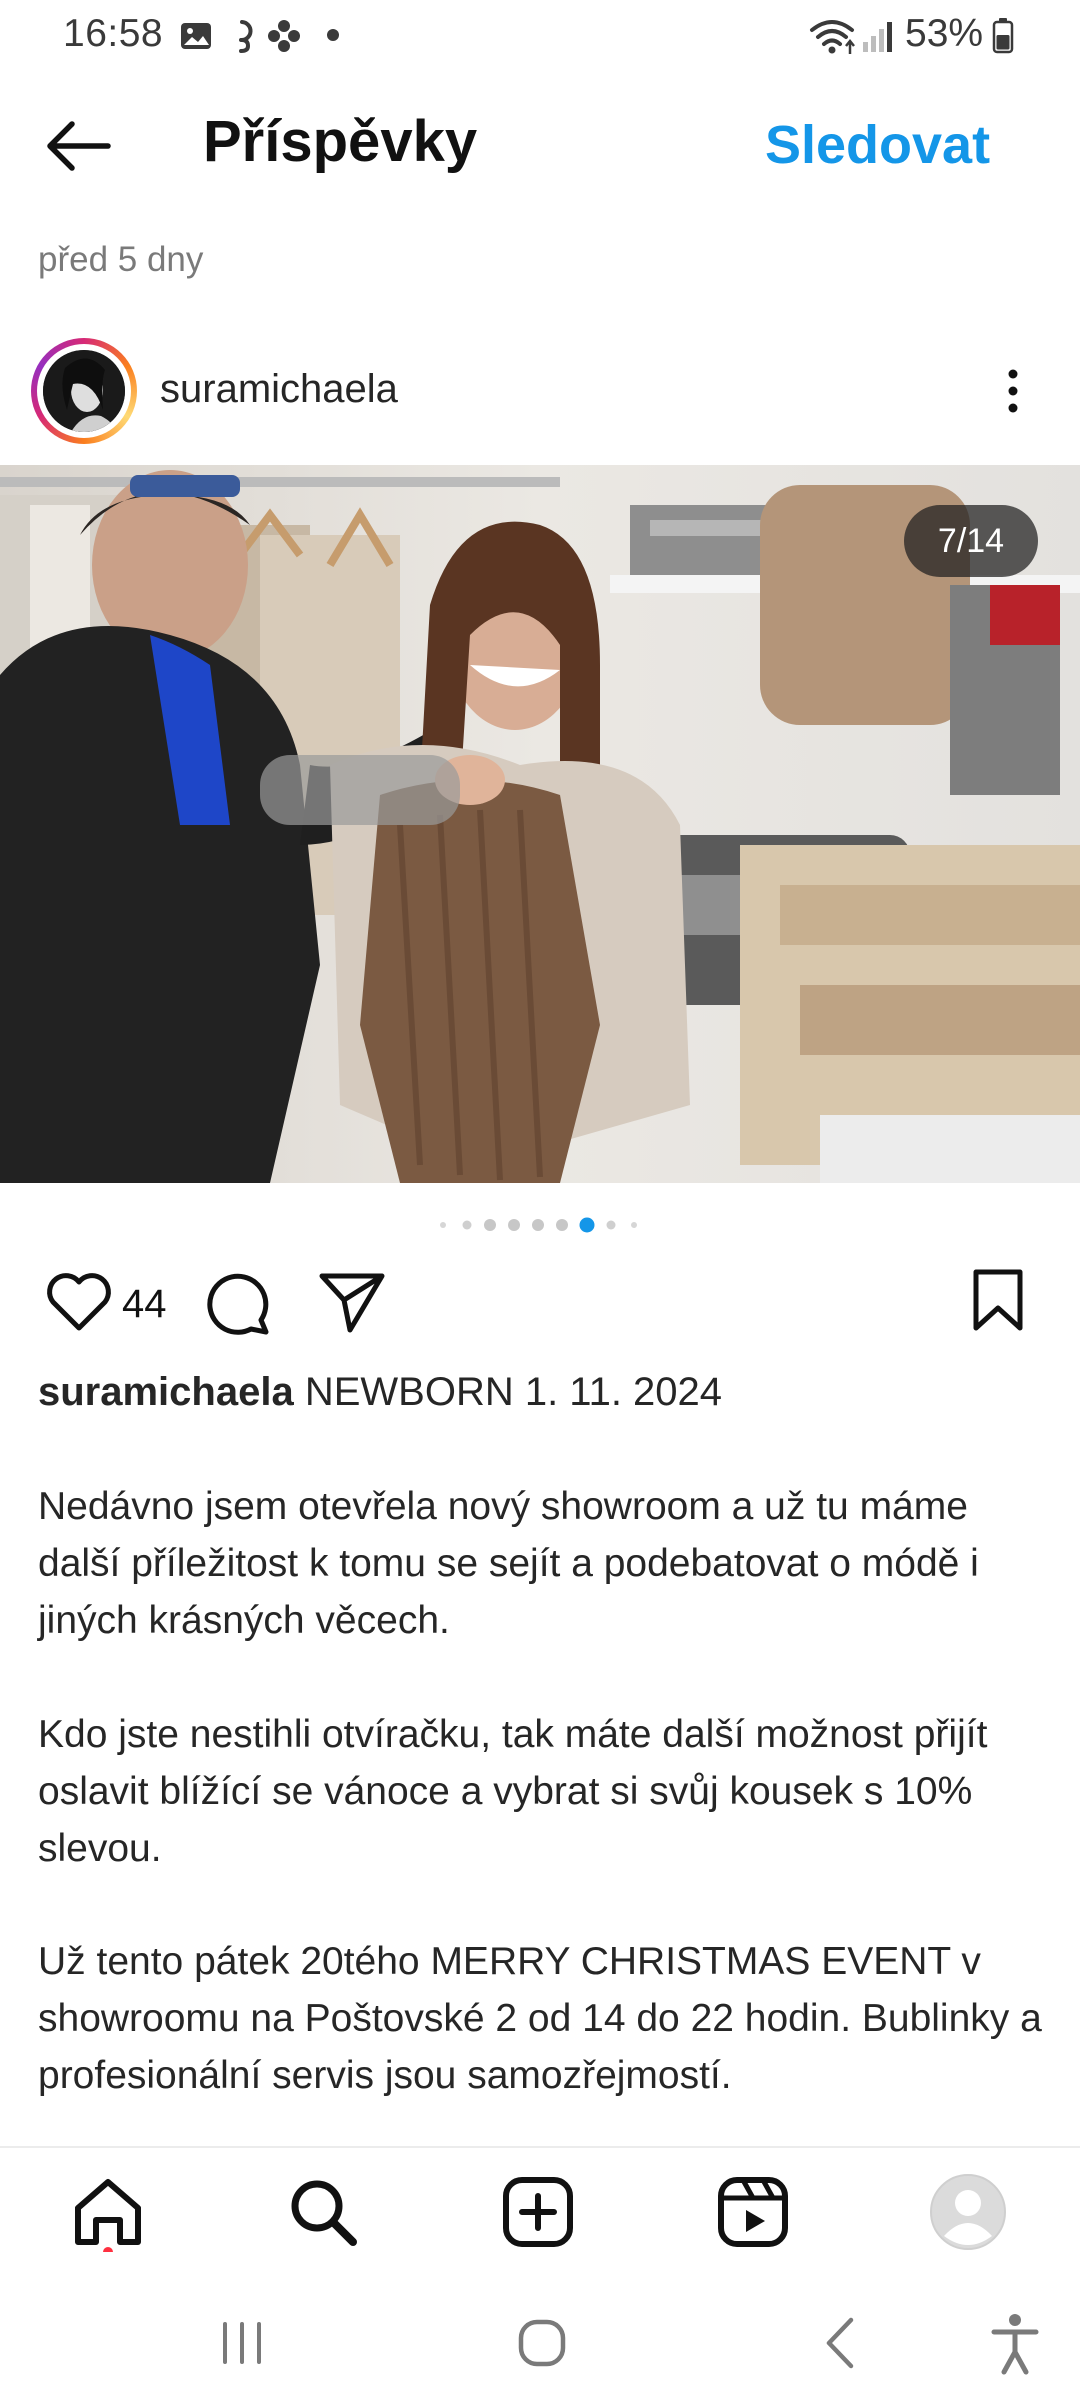 Image resolution: width=1080 pixels, height=2408 pixels. What do you see at coordinates (166, 1392) in the screenshot?
I see `caption-username: suramichaela` at bounding box center [166, 1392].